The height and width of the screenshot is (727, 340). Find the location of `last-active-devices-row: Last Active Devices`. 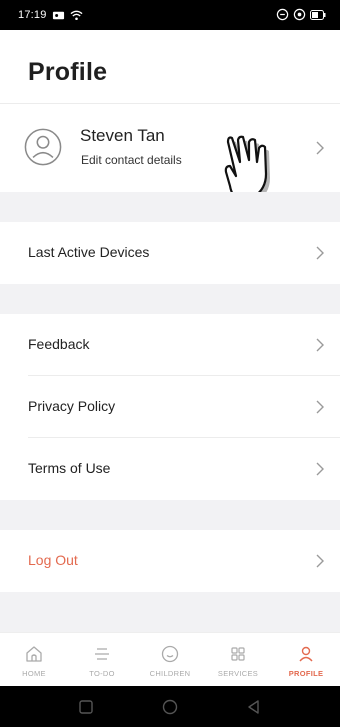

last-active-devices-row: Last Active Devices is located at coordinates (170, 253).